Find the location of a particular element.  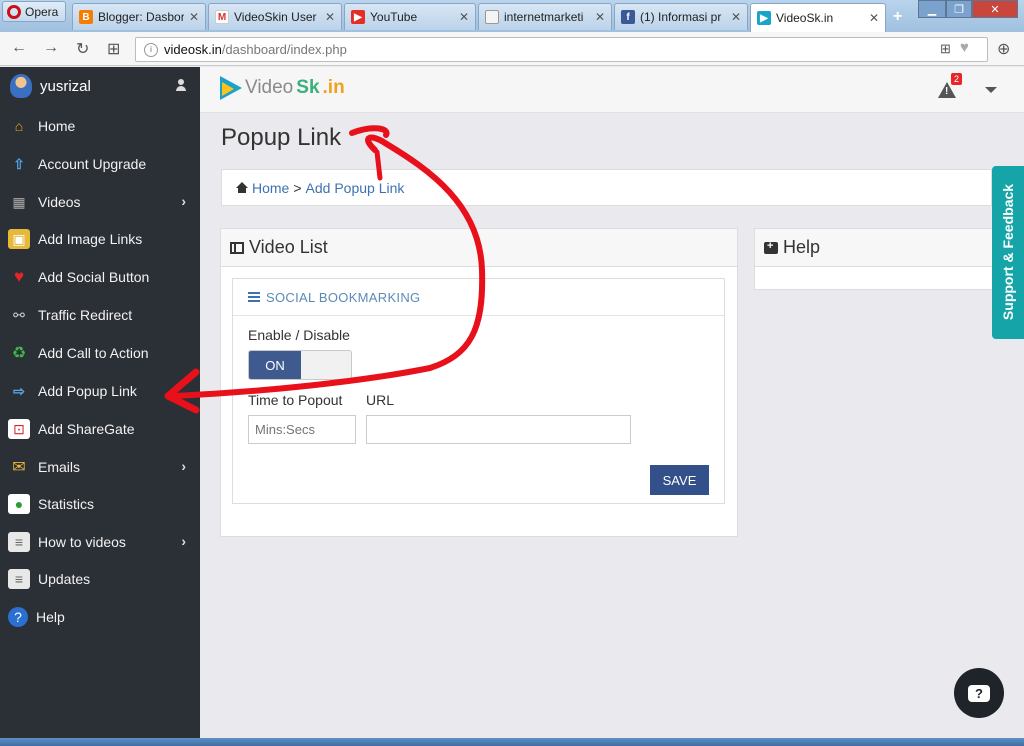

videoskin-logo: Video Sk .in is located at coordinates (282, 88).